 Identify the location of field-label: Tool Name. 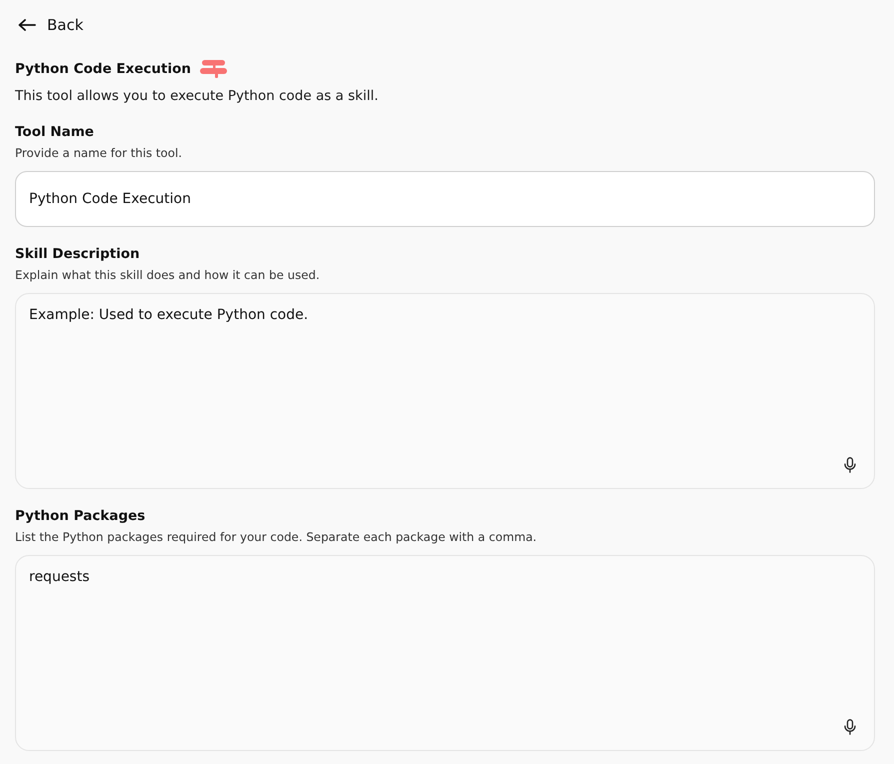
(55, 132).